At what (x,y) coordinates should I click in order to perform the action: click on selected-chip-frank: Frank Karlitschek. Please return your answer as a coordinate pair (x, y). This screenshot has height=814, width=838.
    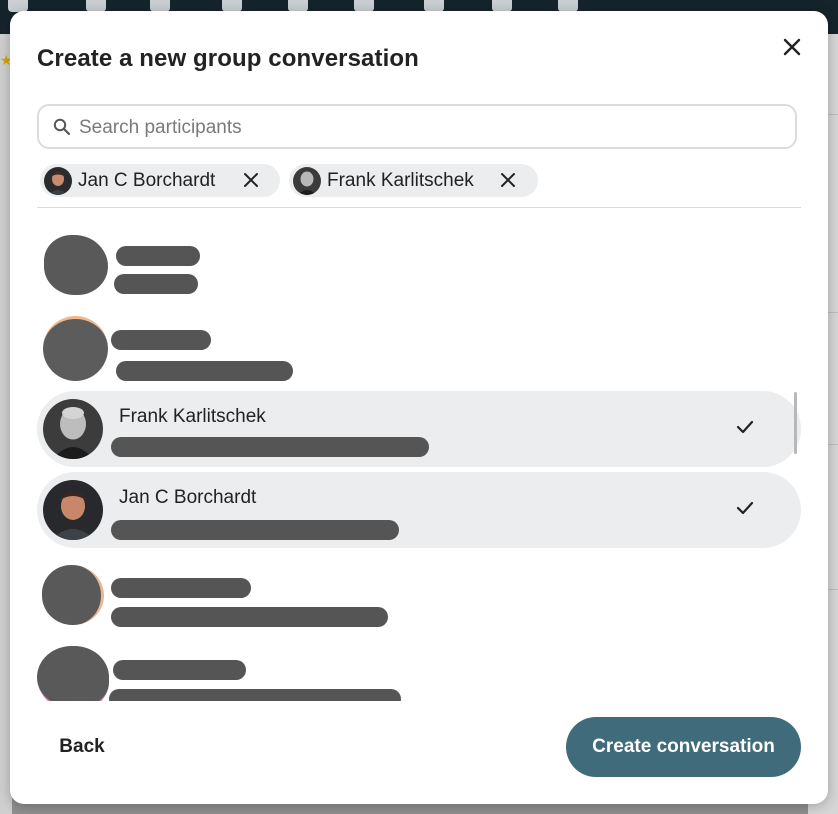
    Looking at the image, I should click on (413, 180).